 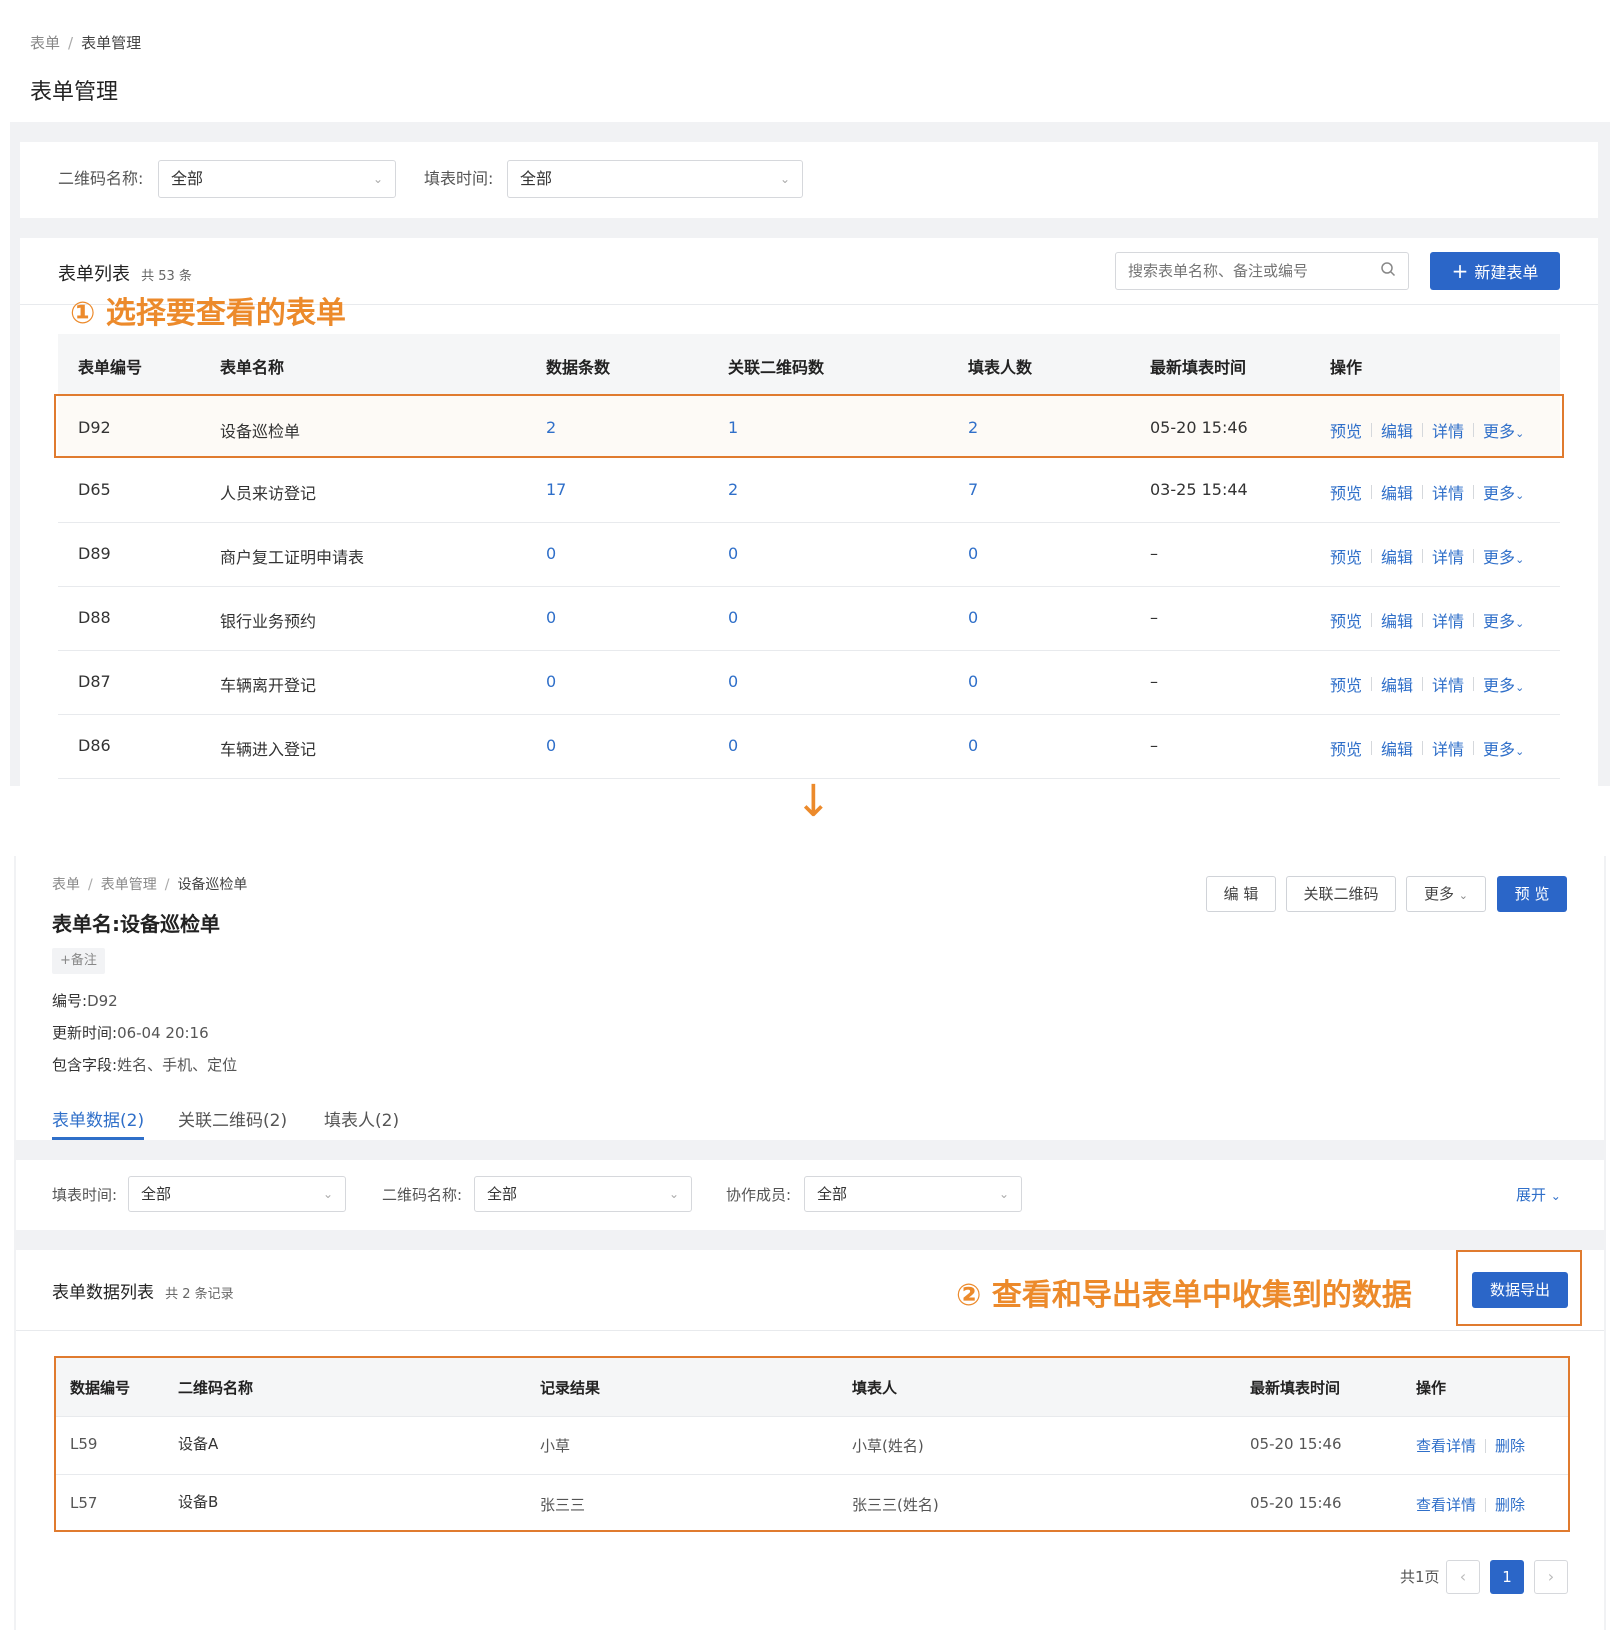 What do you see at coordinates (1341, 894) in the screenshot?
I see `related-qr-button: 关联二维码` at bounding box center [1341, 894].